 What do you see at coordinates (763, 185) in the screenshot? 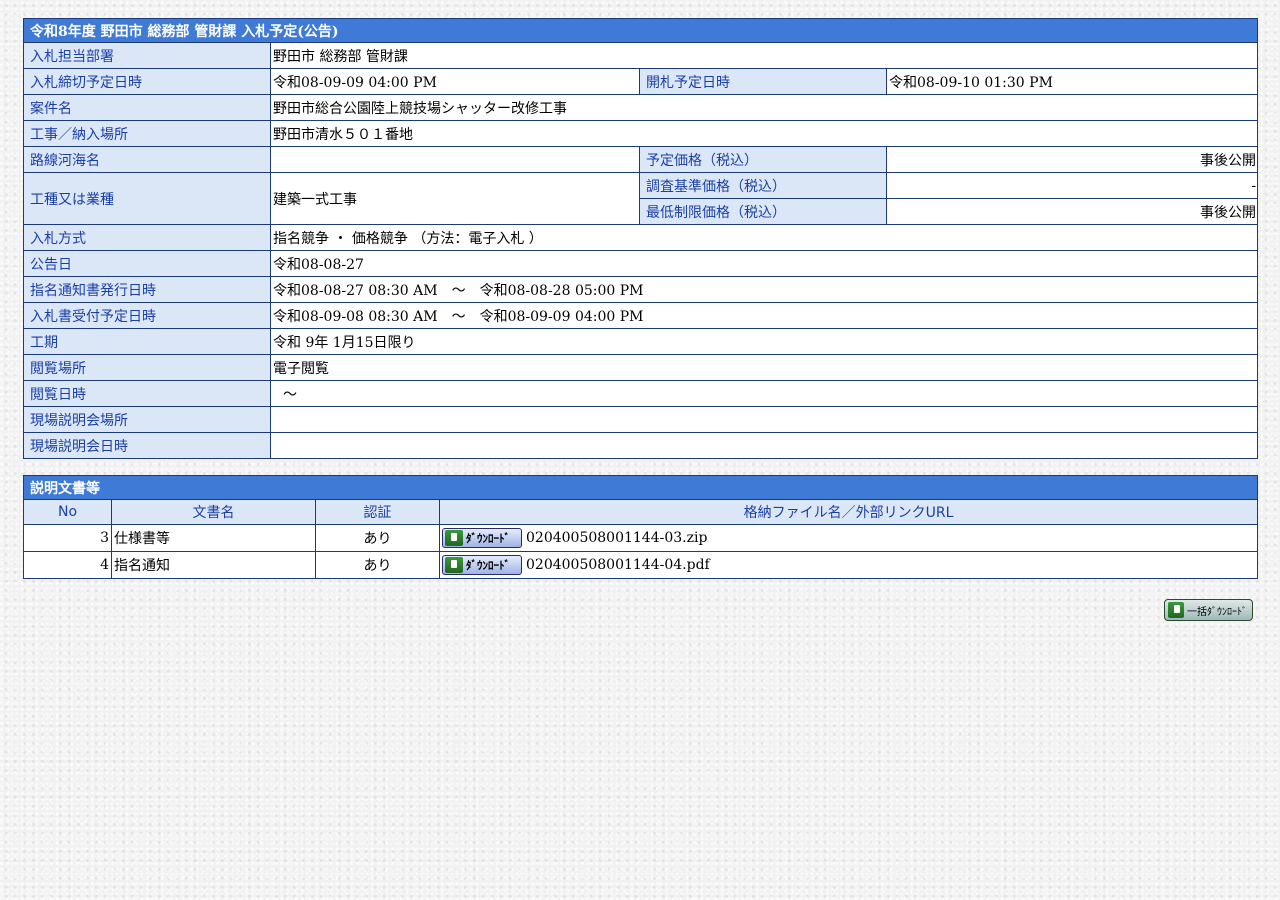
I see `label-survey-price: 調査基準価格（税込）` at bounding box center [763, 185].